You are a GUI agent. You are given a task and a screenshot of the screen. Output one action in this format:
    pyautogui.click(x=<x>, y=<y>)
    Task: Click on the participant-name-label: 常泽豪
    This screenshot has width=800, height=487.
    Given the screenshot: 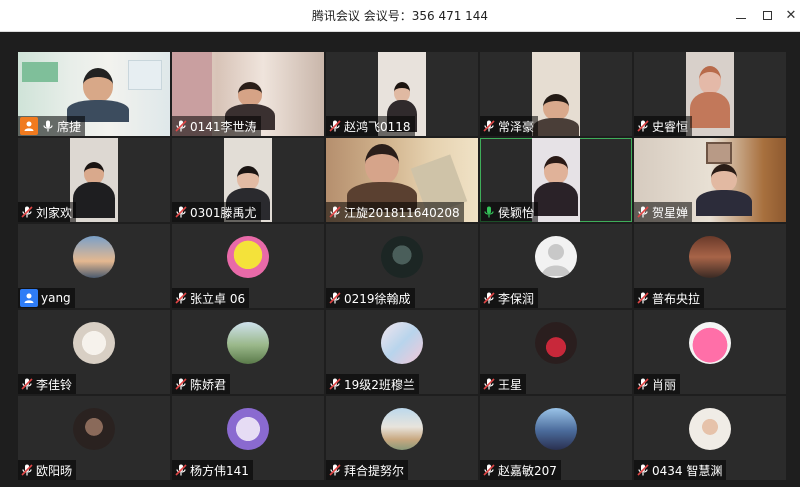 What is the action you would take?
    pyautogui.click(x=509, y=126)
    